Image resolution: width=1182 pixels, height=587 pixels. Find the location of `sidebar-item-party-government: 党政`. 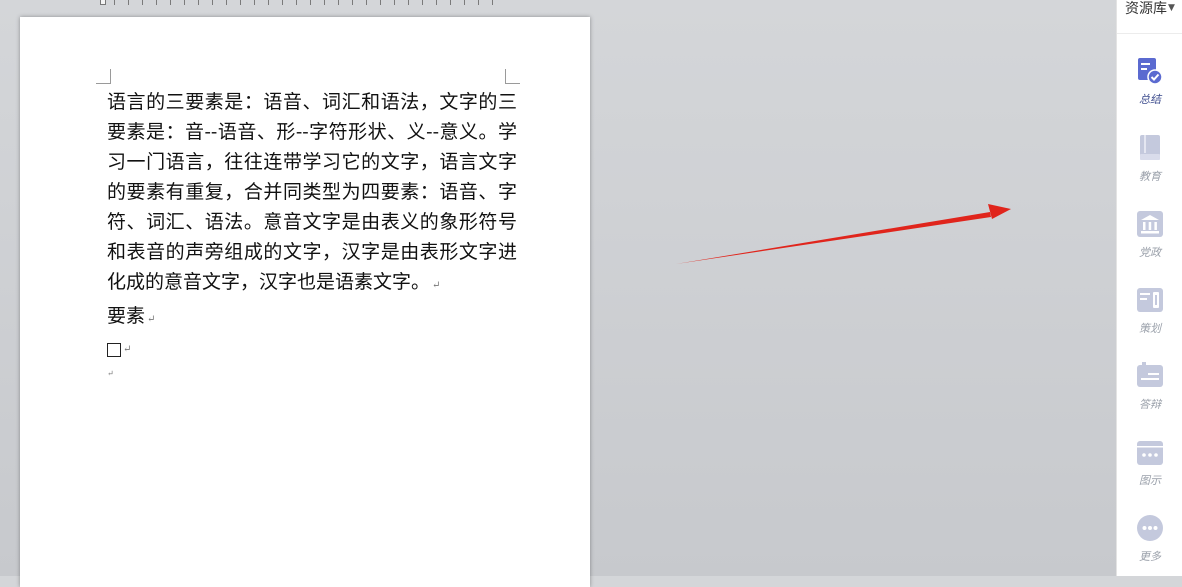

sidebar-item-party-government: 党政 is located at coordinates (1149, 245).